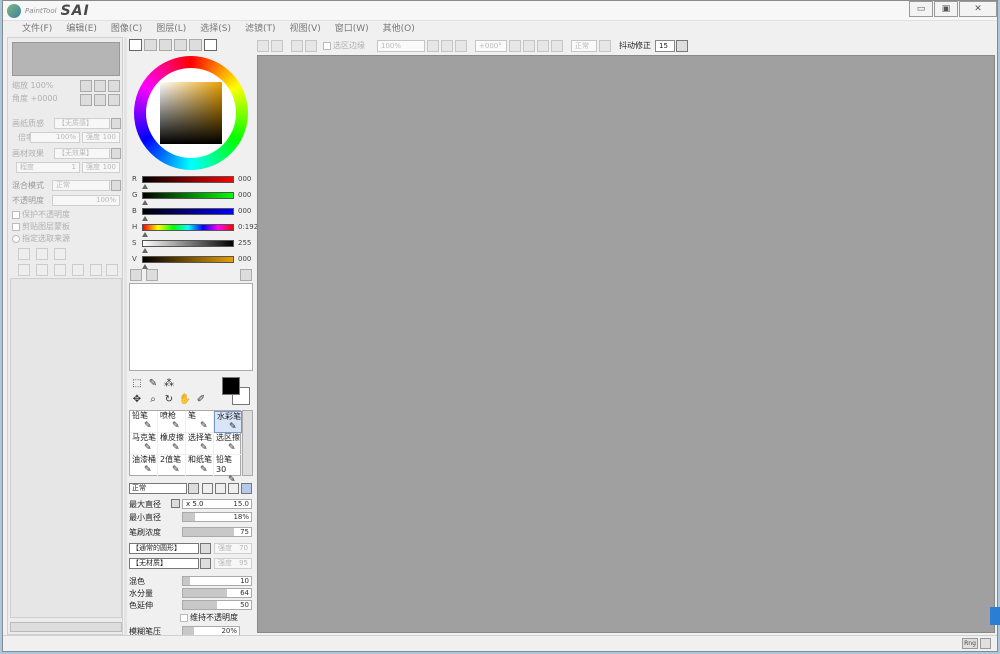  I want to click on select-source-row: 指定选取来源, so click(41, 239).